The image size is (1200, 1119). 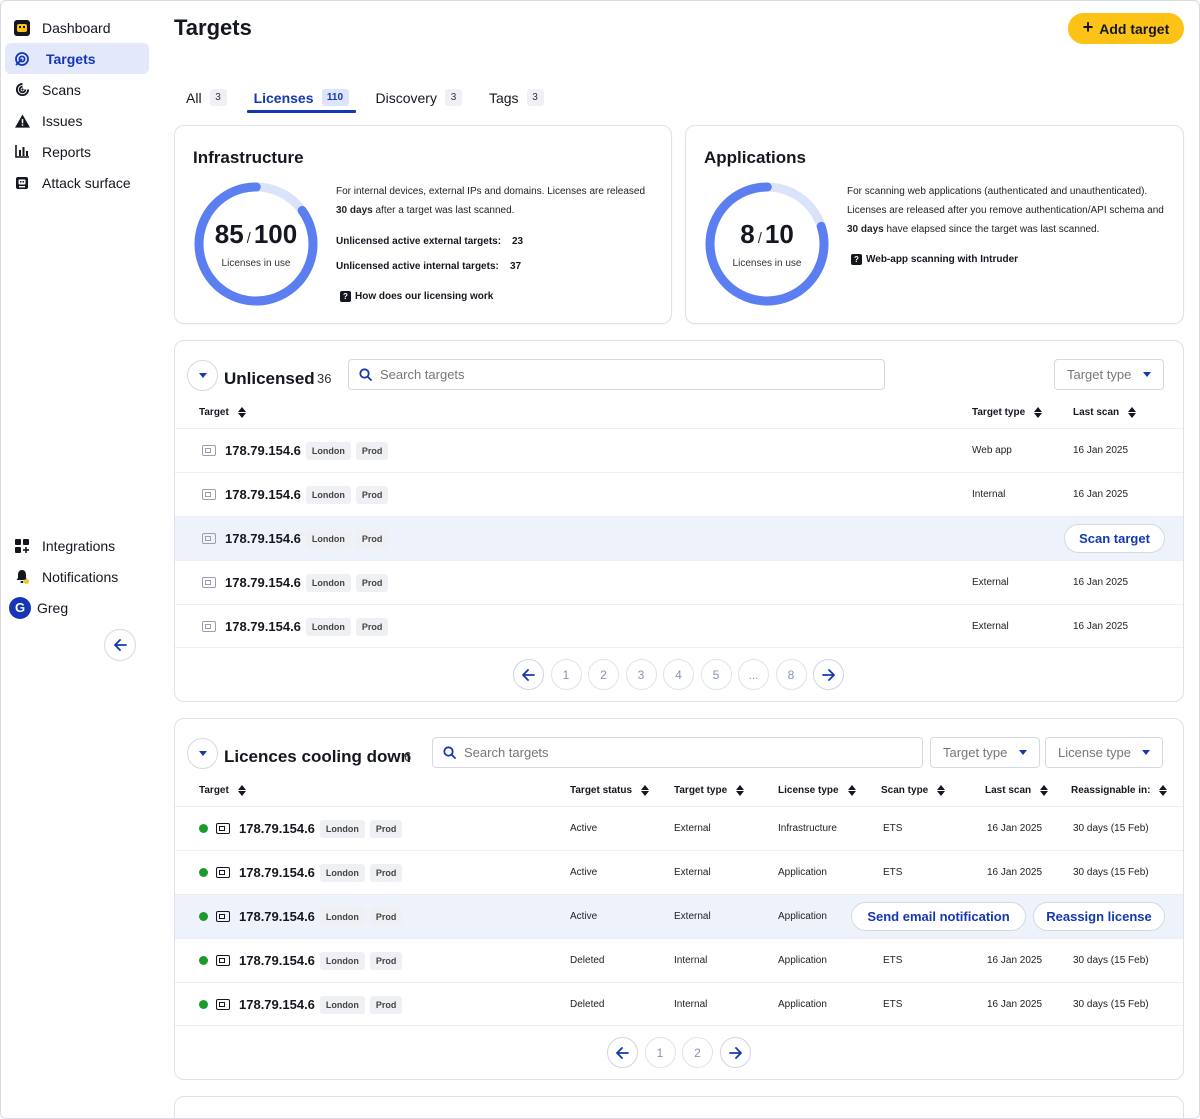 I want to click on unlicensed-internal-value: 37, so click(x=516, y=266).